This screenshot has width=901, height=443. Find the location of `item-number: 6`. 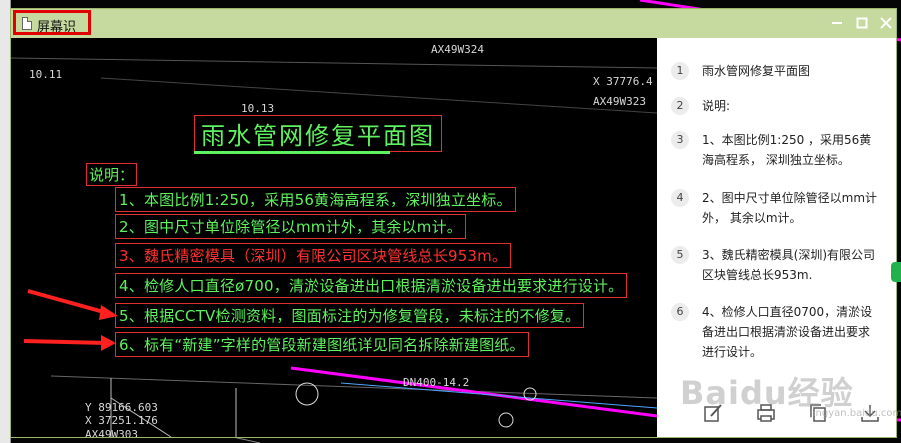

item-number: 6 is located at coordinates (680, 312).